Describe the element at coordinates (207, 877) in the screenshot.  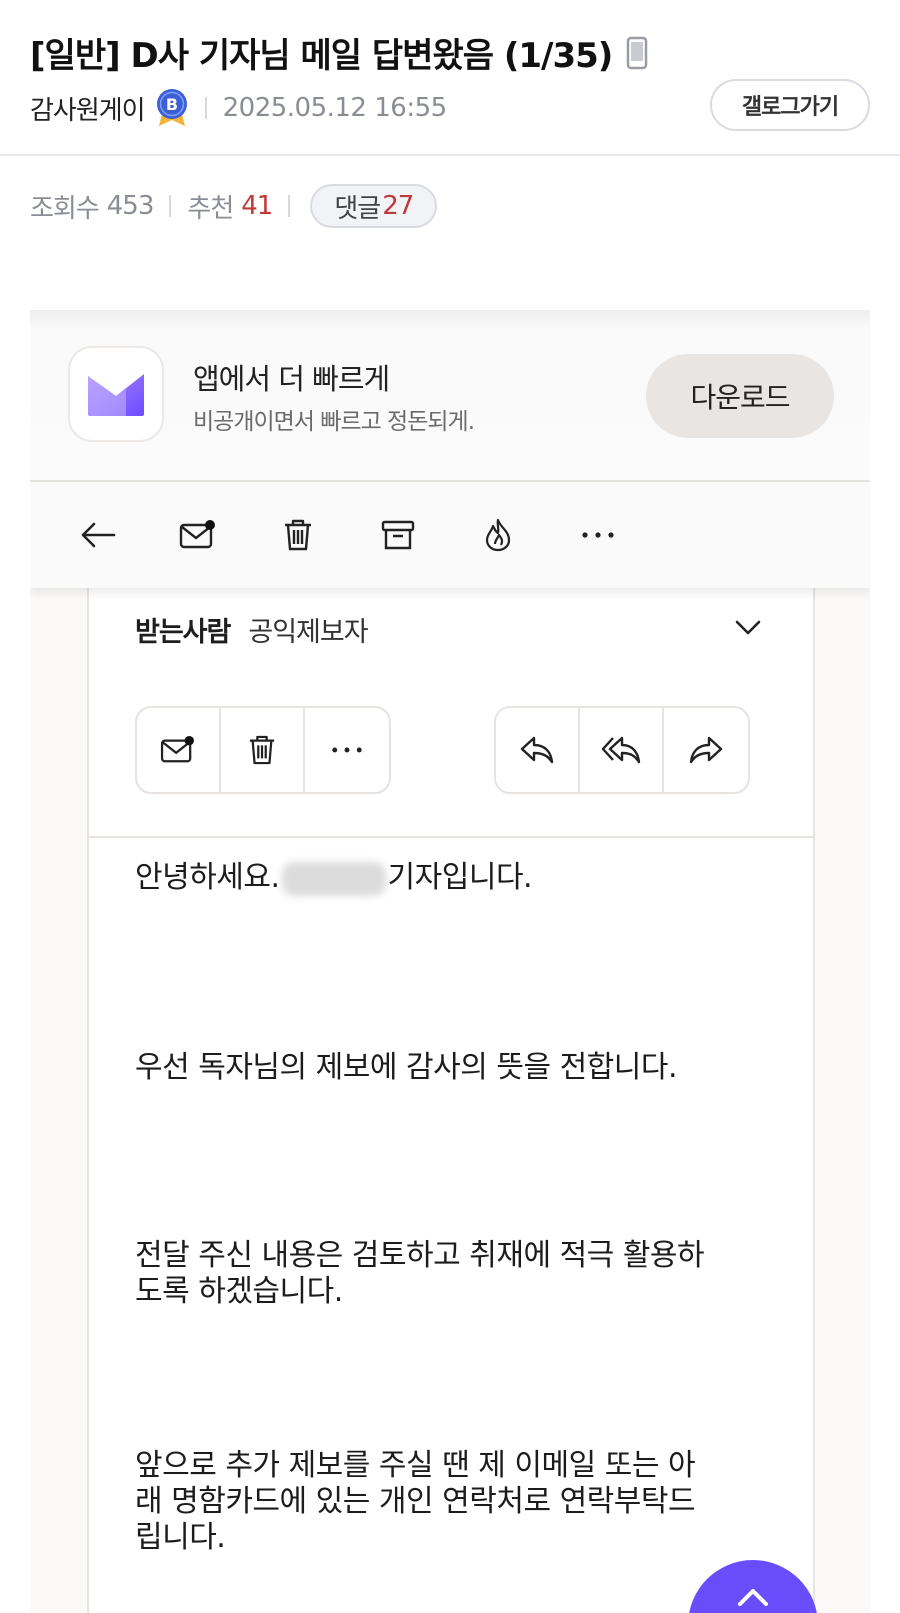
I see `greeting-prefix: 안녕하세요.` at that location.